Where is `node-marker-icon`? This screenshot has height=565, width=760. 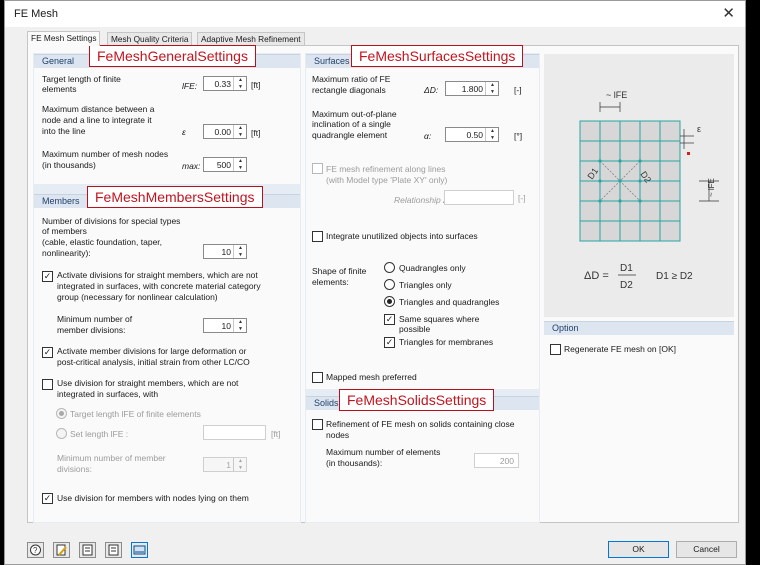 node-marker-icon is located at coordinates (688, 153).